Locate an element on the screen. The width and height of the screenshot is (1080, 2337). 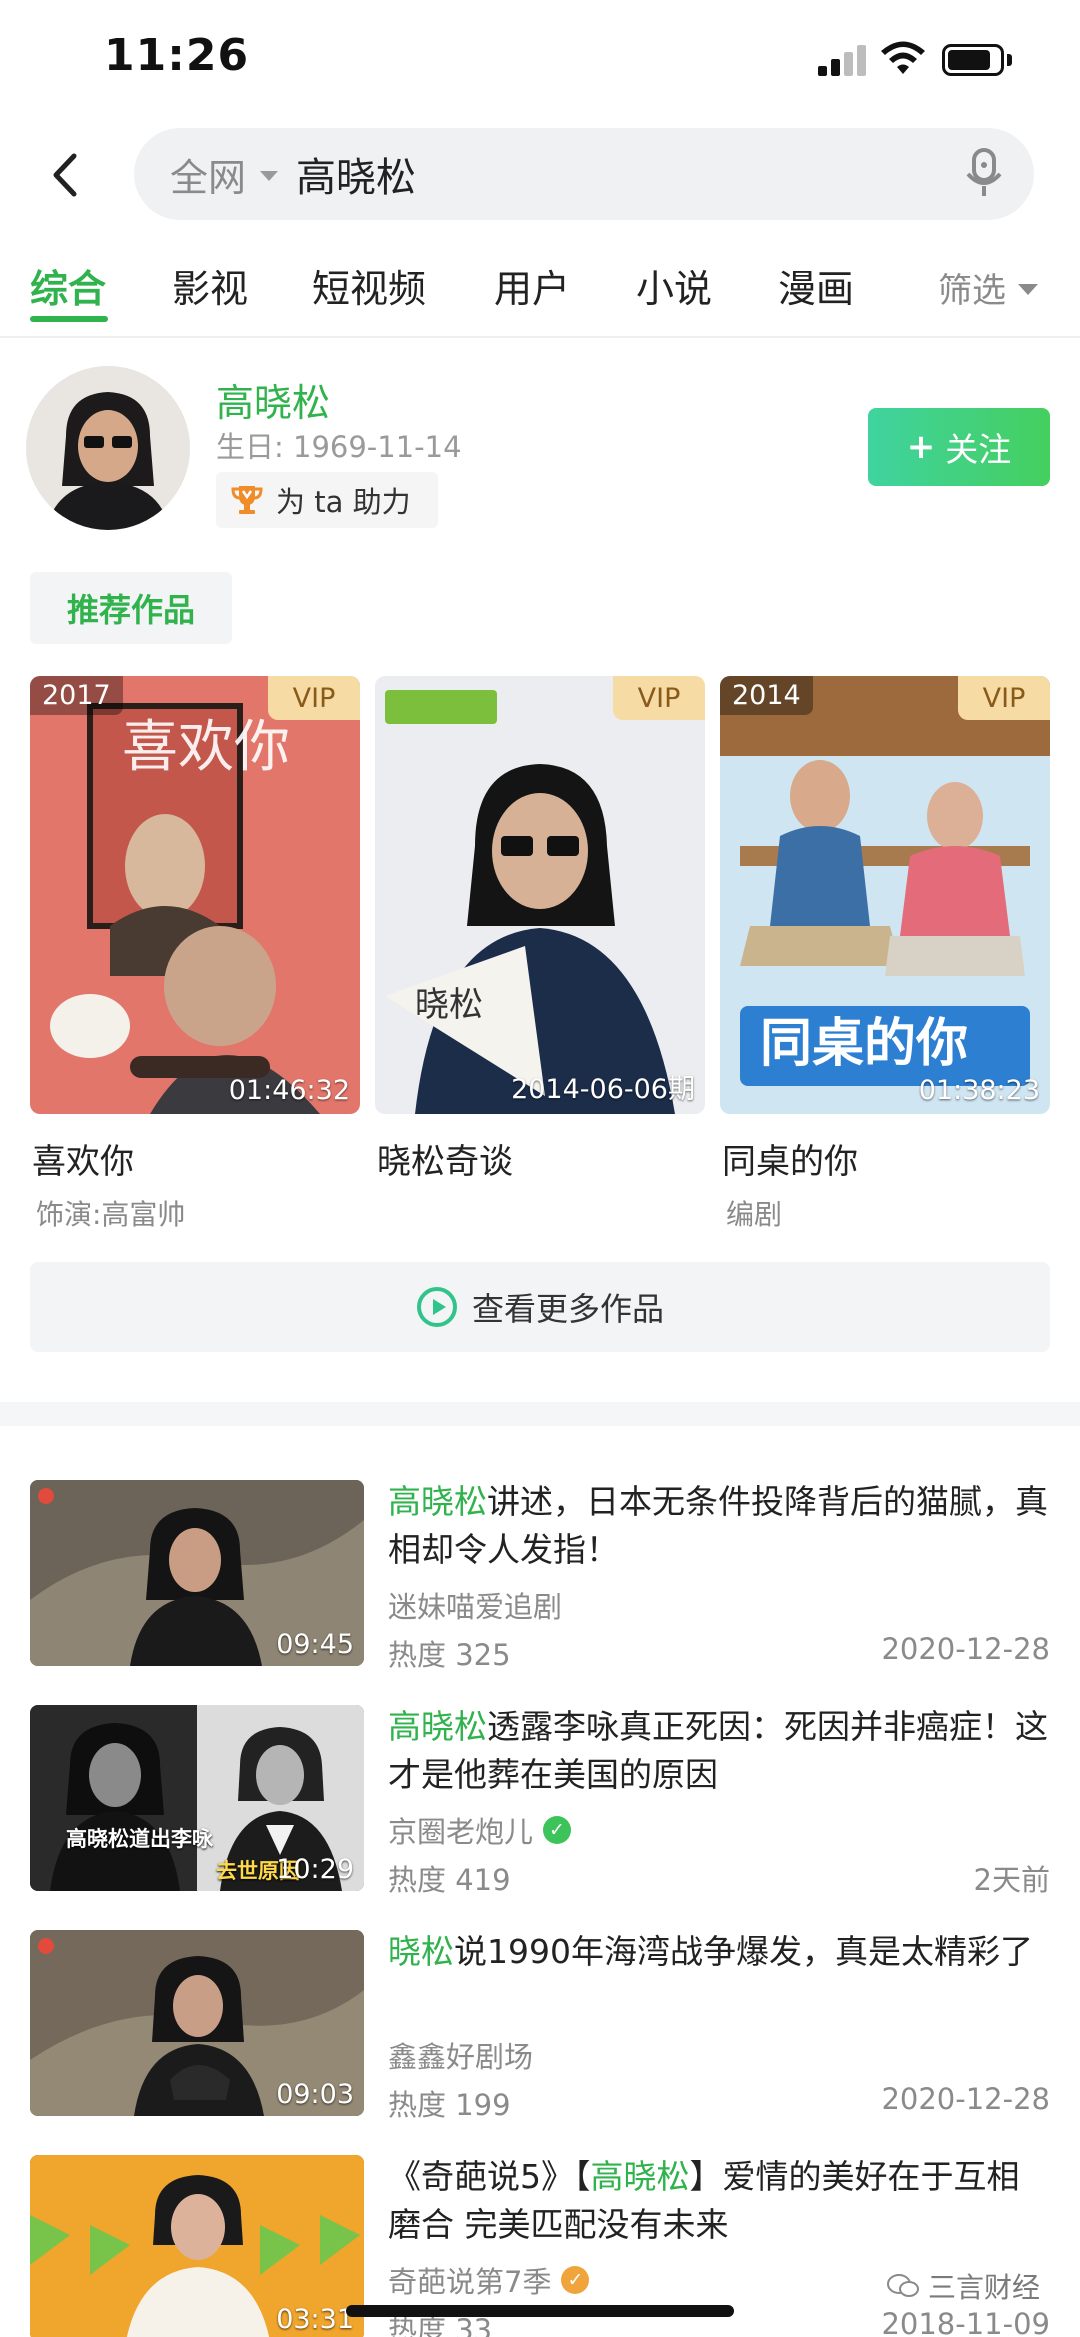
active-tab-indicator is located at coordinates (69, 319).